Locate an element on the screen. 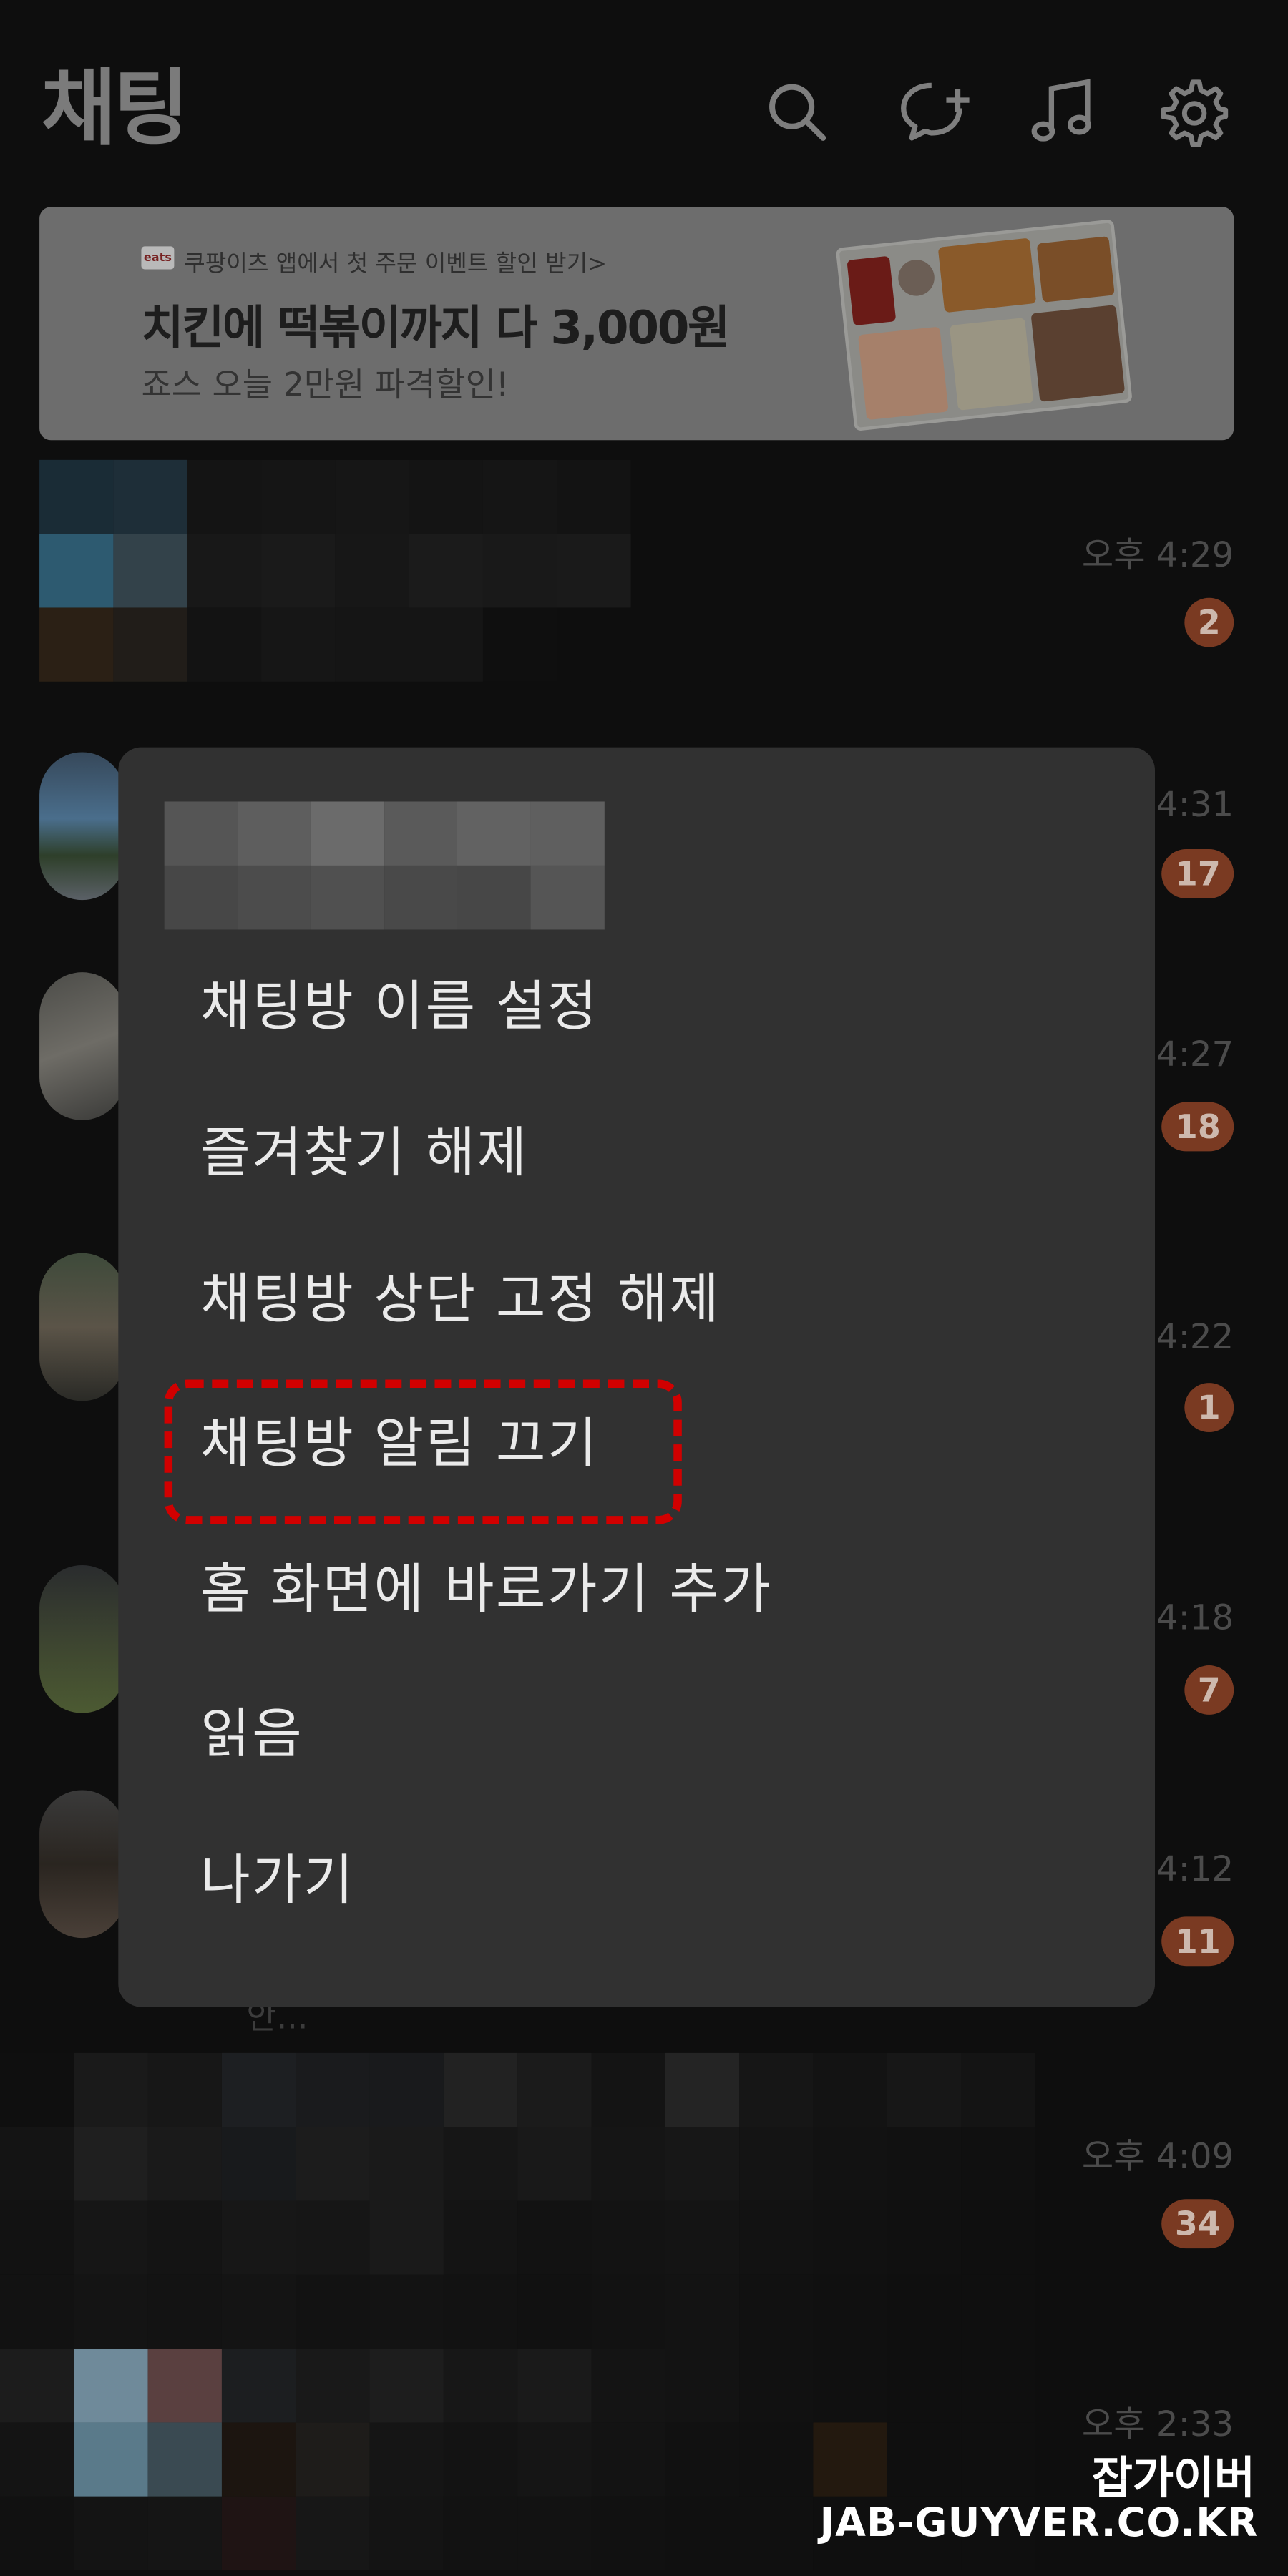  unread-badge: 34 is located at coordinates (1197, 2224).